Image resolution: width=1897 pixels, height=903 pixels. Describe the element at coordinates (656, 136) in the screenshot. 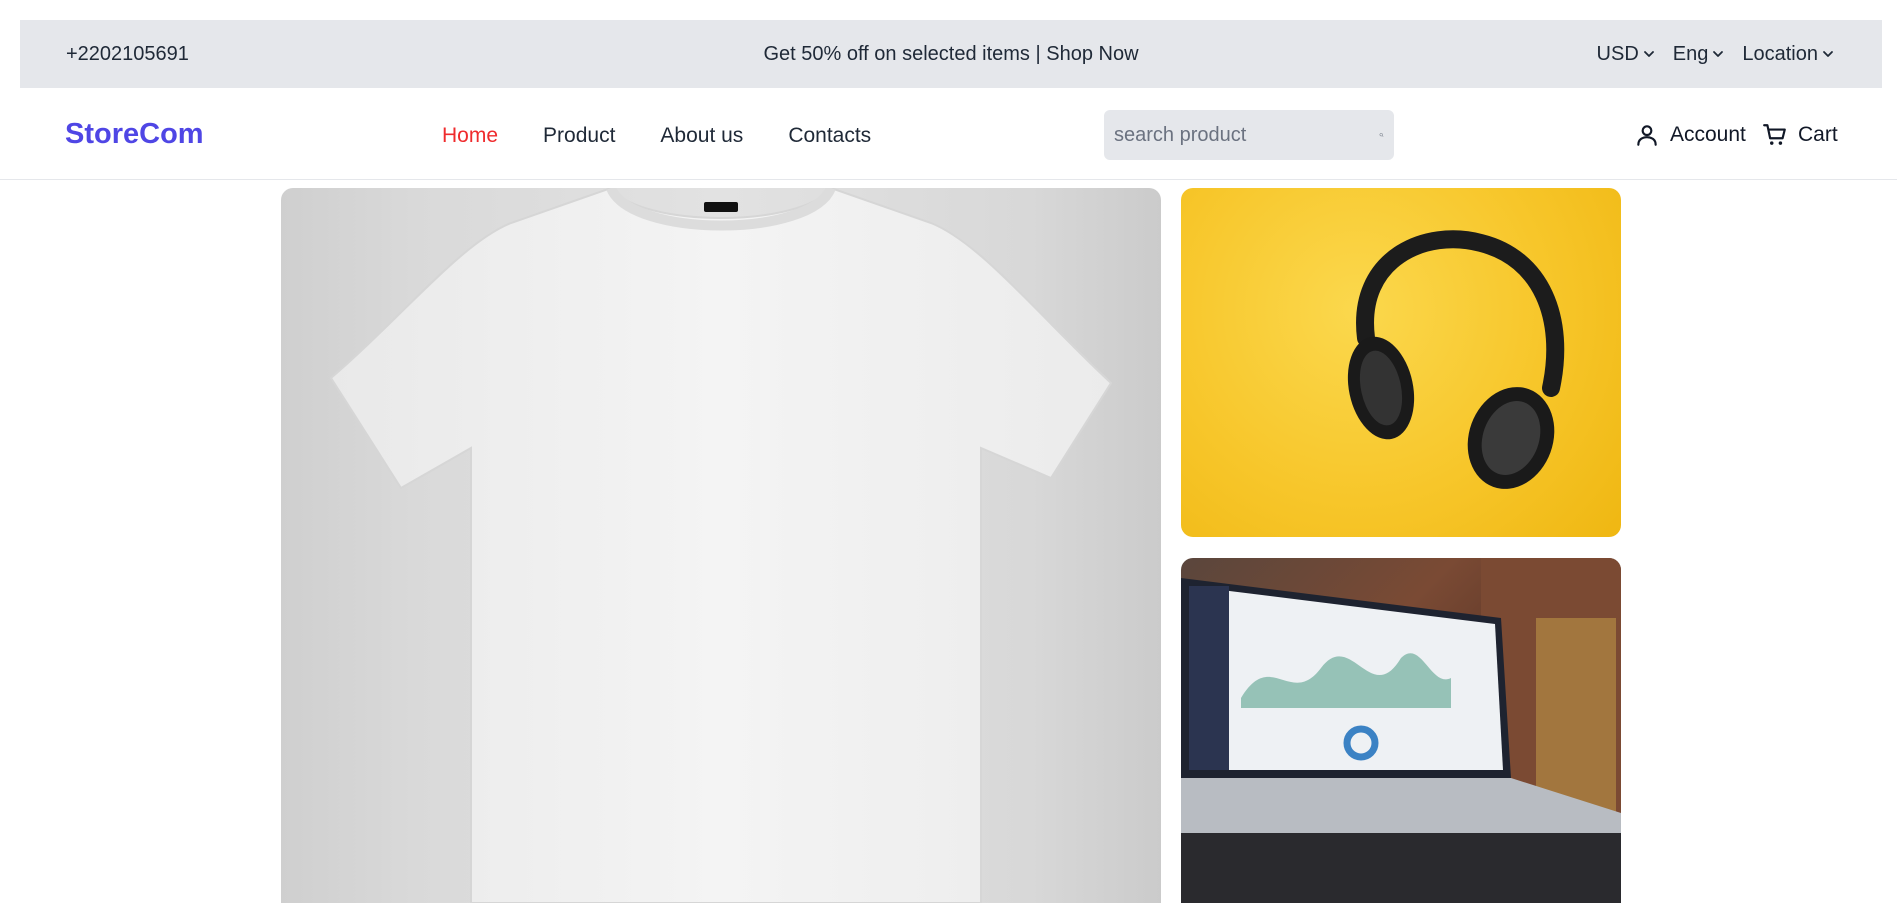

I see `main-nav: Home Product About us Contacts` at that location.